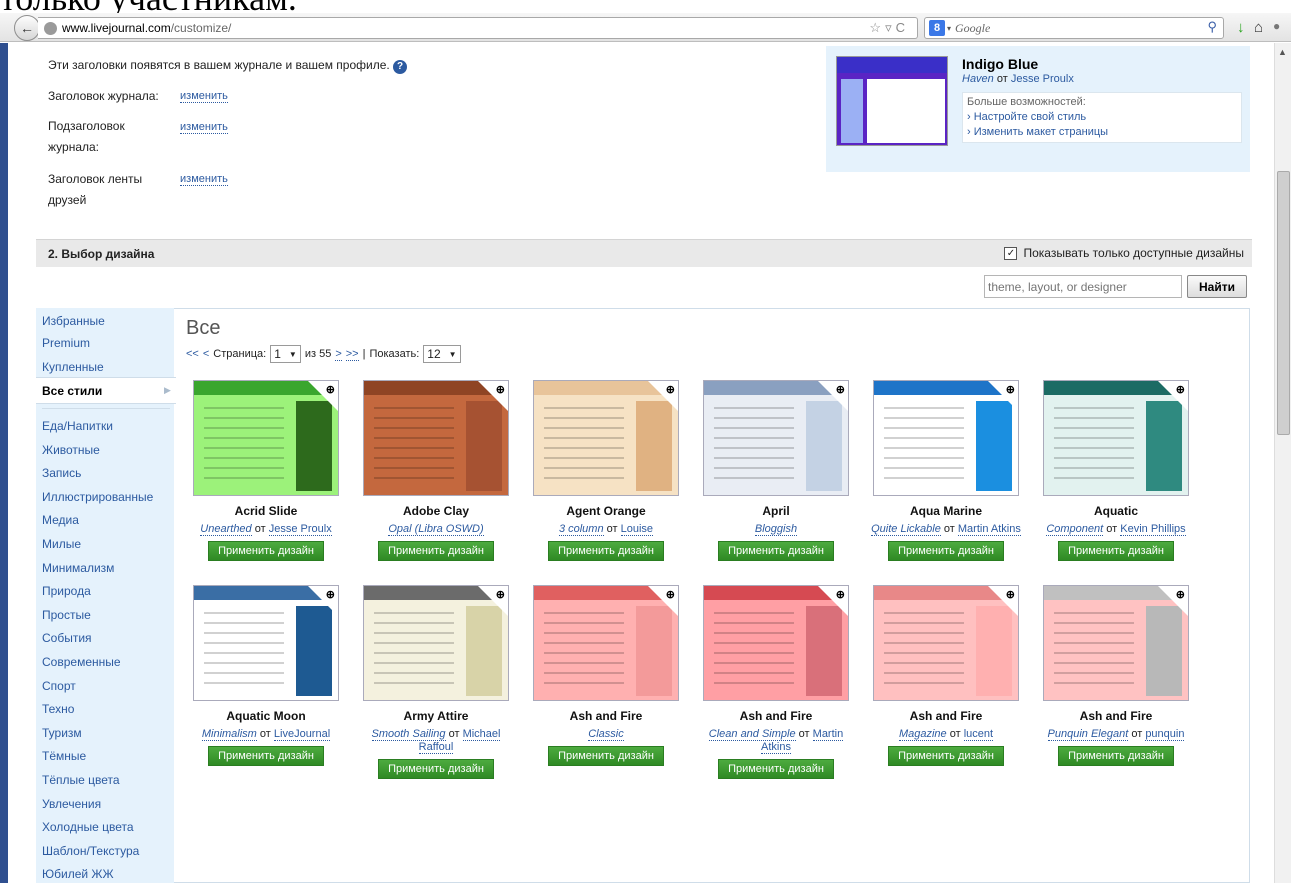  I want to click on sidebar-item-all-styles: Все стили ▶, so click(106, 390).